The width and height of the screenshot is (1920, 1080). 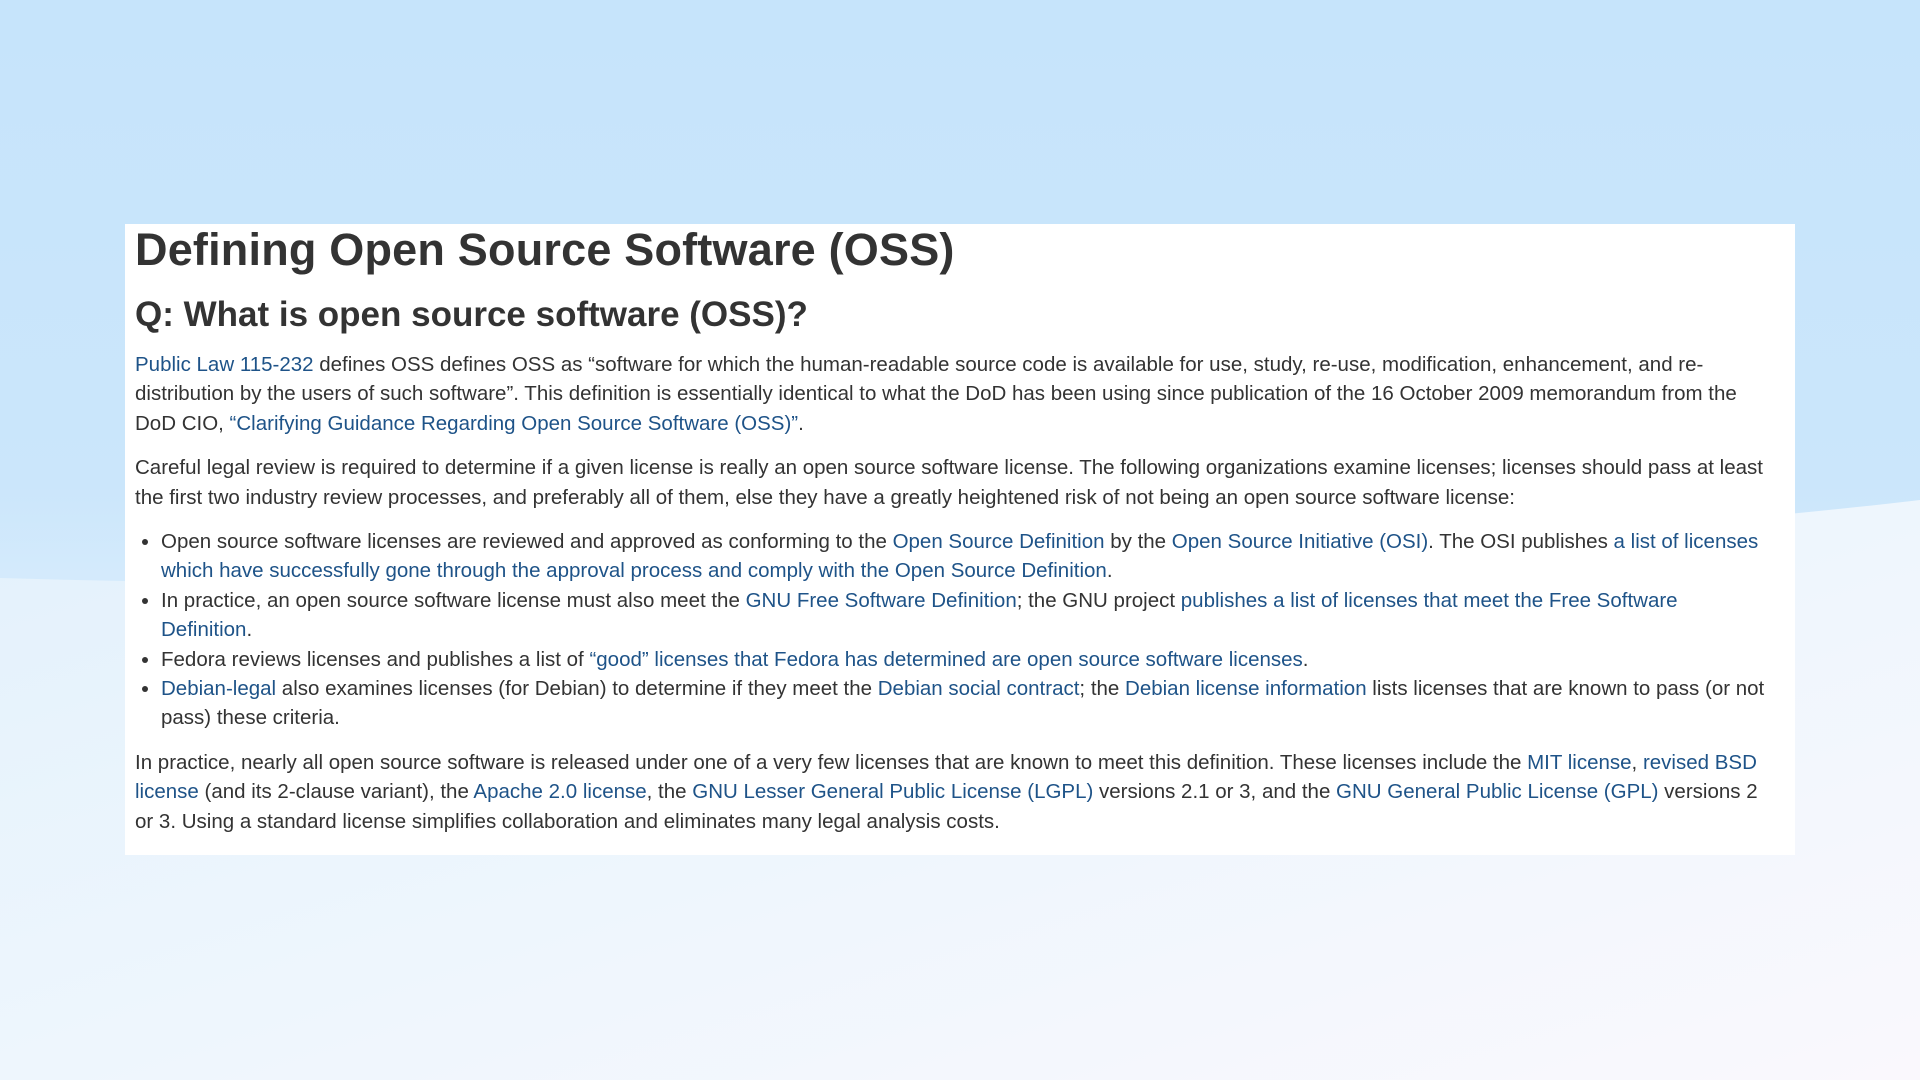 What do you see at coordinates (1246, 688) in the screenshot?
I see `debian-license-information-link: Debian license information` at bounding box center [1246, 688].